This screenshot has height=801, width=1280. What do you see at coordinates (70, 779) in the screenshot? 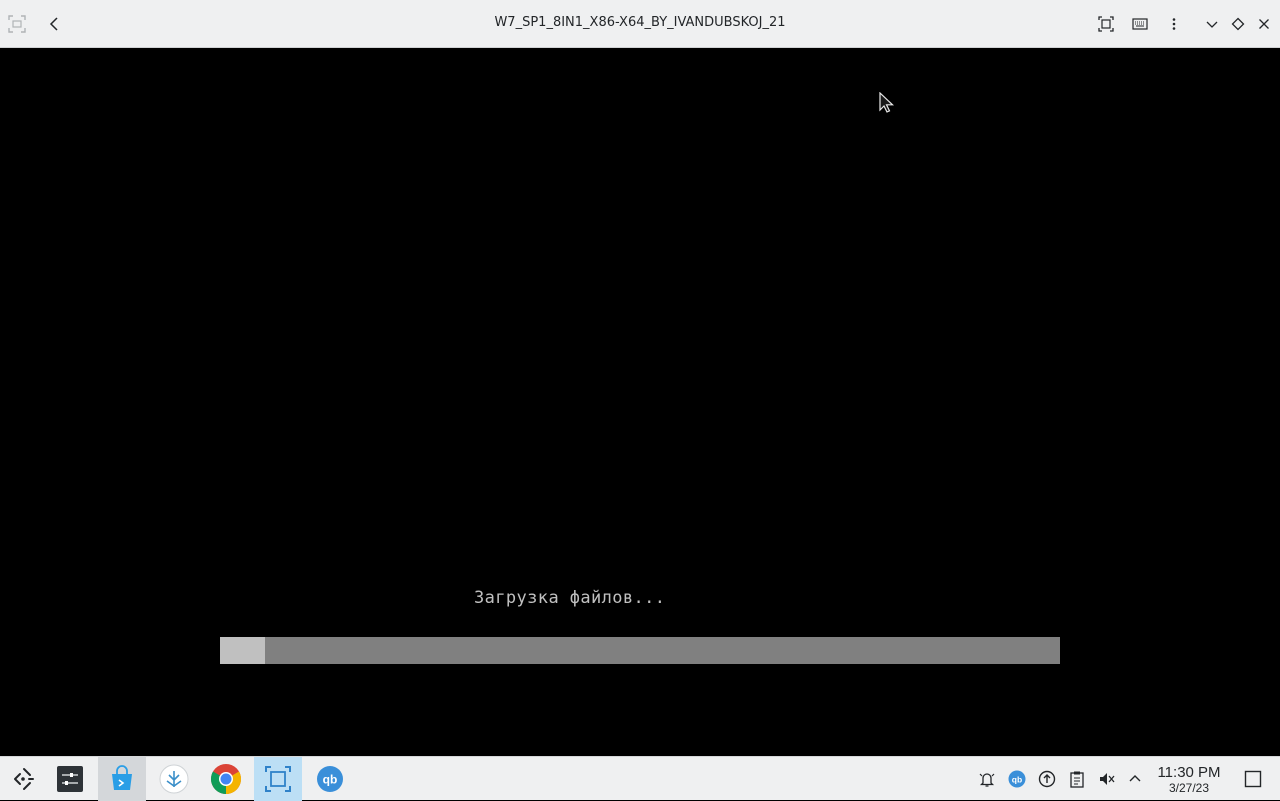
I see `system-settings-icon` at bounding box center [70, 779].